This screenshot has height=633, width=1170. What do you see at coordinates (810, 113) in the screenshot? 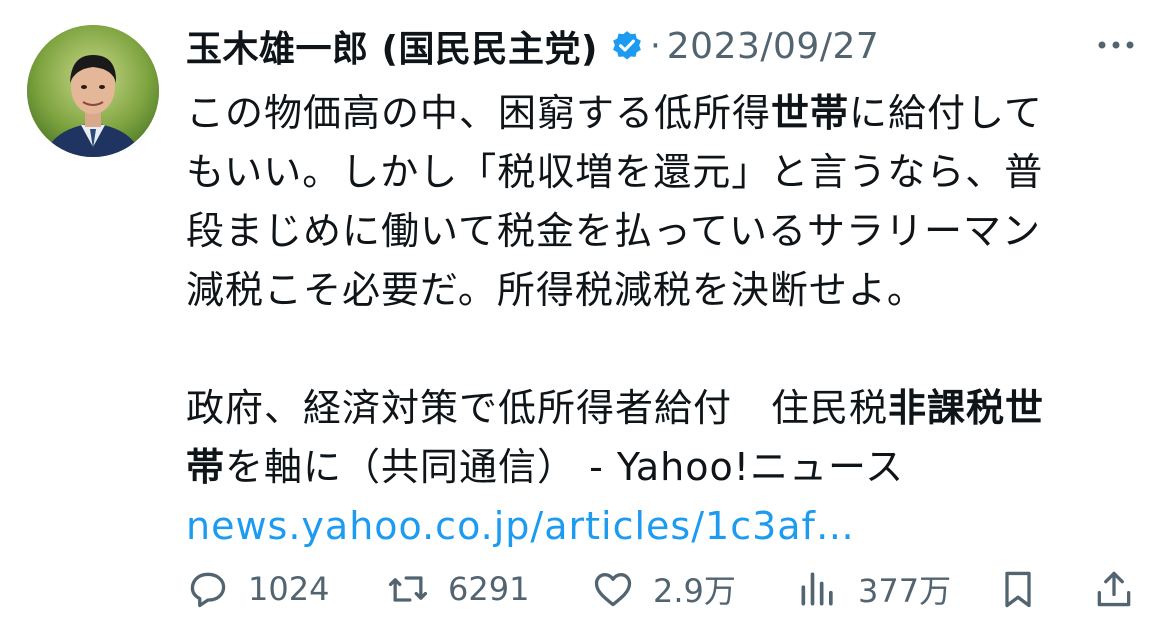
I see `tweet-text-bold: 世帯` at bounding box center [810, 113].